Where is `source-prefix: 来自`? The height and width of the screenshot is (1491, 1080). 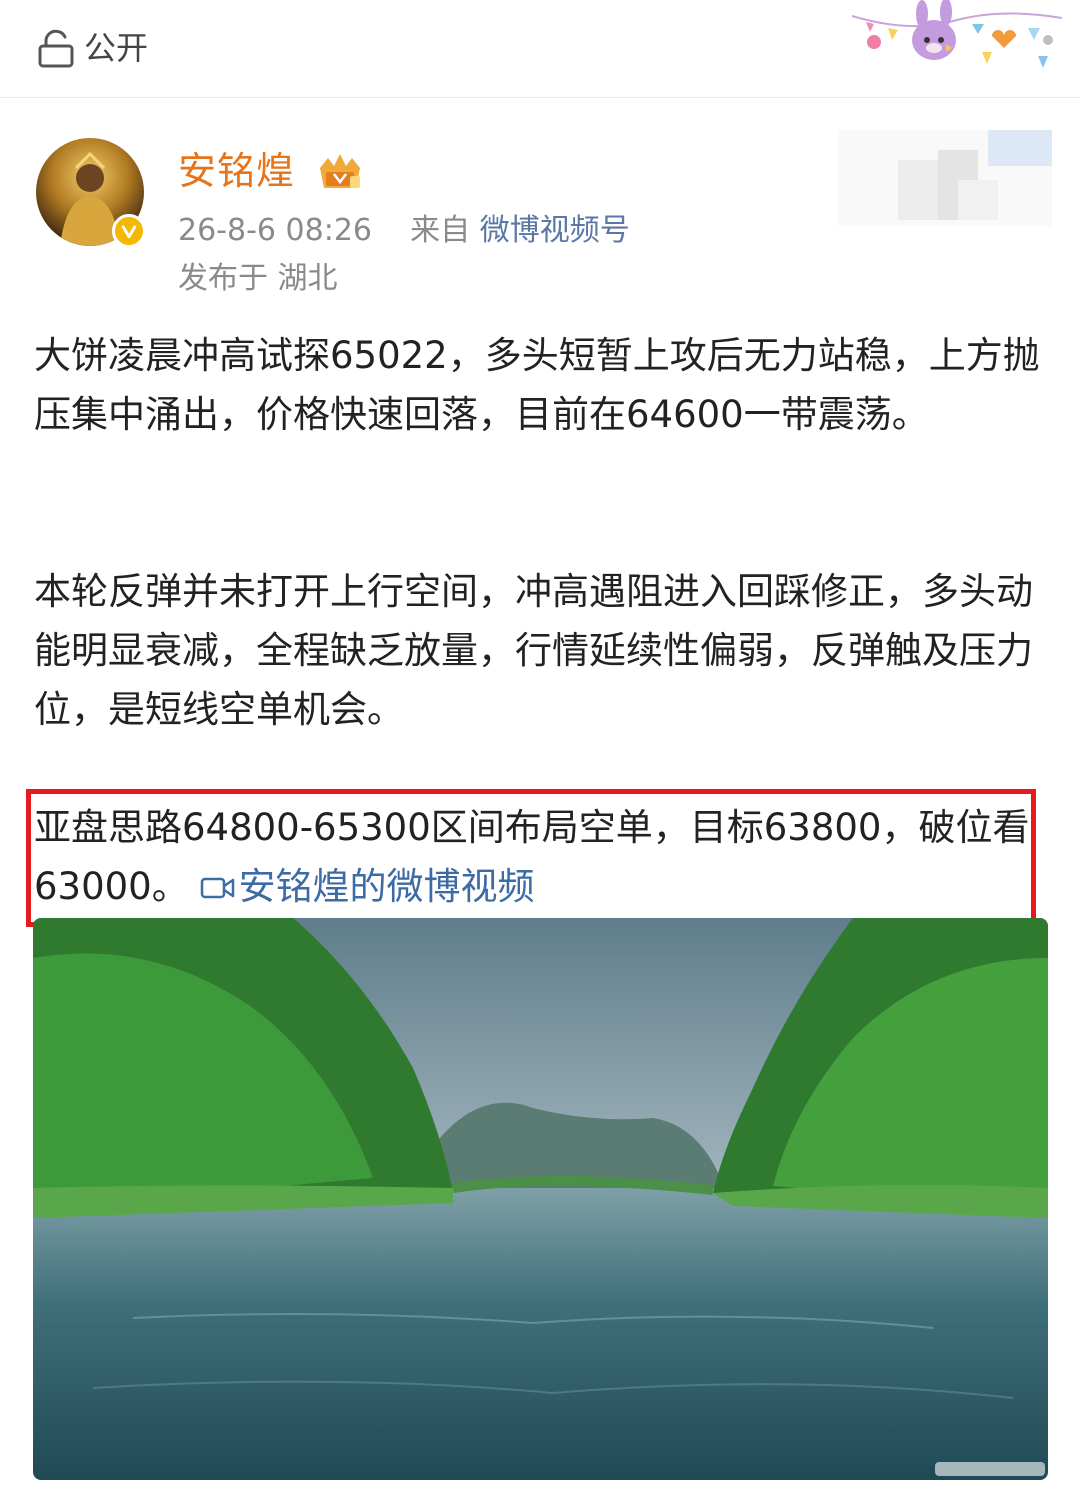 source-prefix: 来自 is located at coordinates (440, 230).